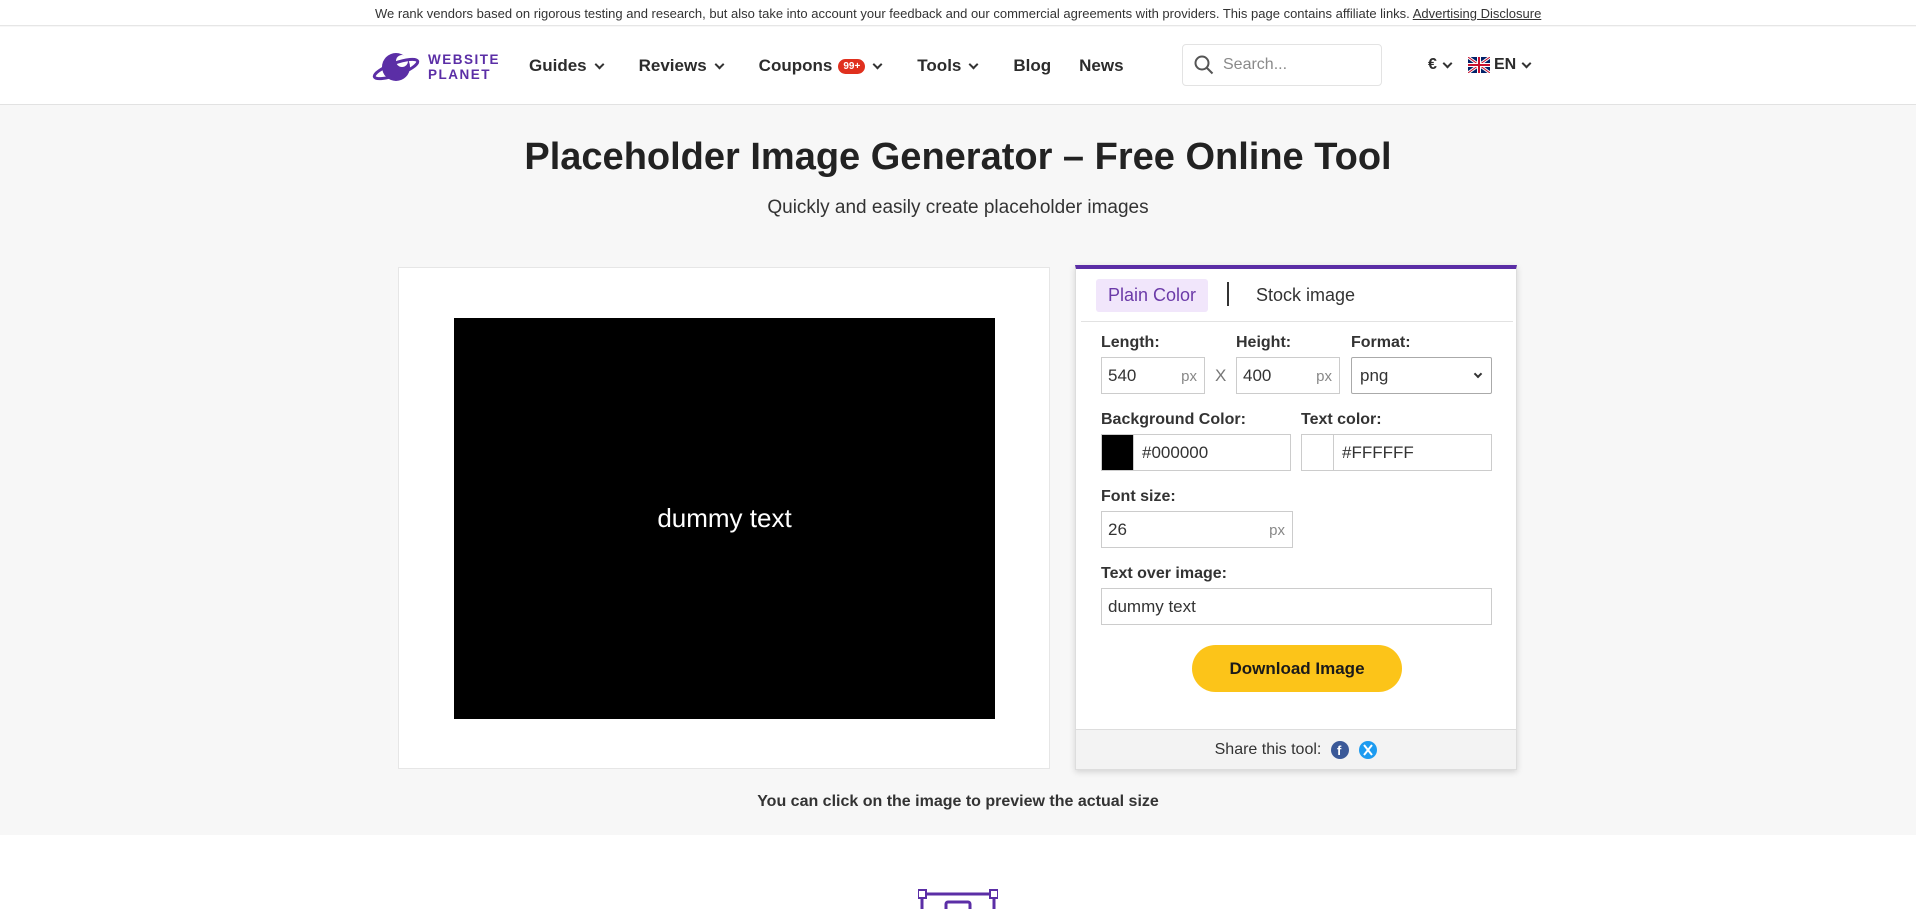 The width and height of the screenshot is (1916, 909). I want to click on tab-stock-image: Stock image, so click(1305, 295).